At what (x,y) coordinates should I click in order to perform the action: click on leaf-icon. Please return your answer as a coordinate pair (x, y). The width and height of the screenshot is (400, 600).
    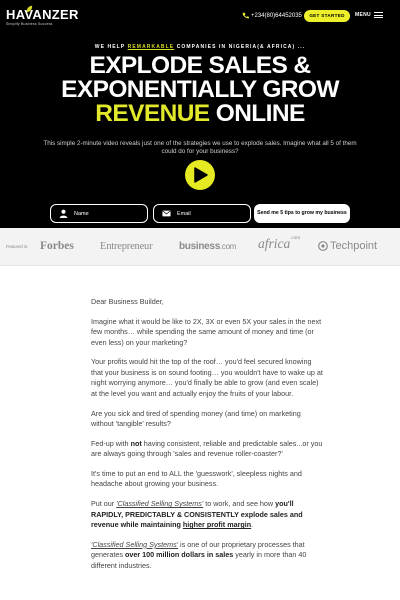
    Looking at the image, I should click on (29, 9).